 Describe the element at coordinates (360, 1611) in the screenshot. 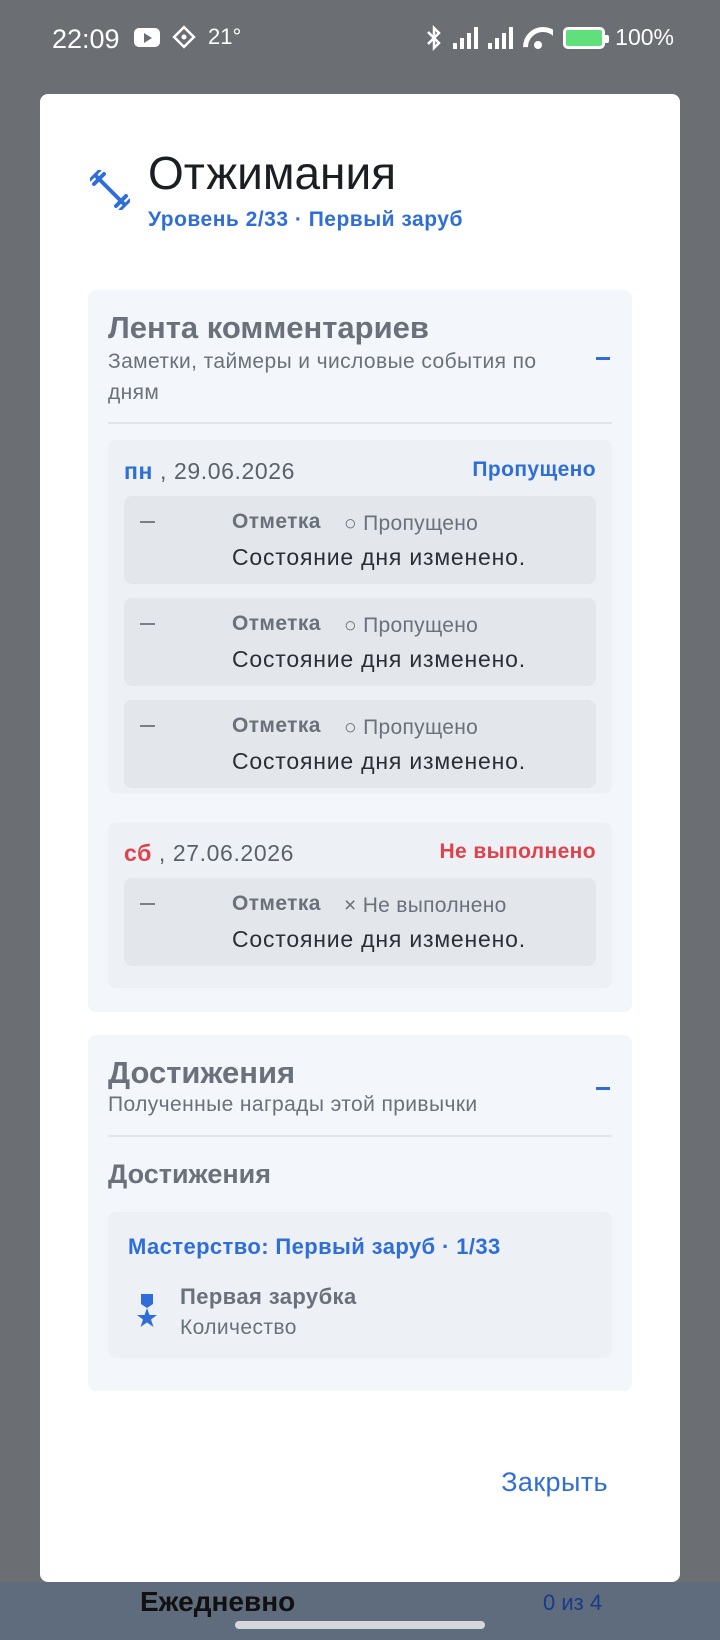

I see `background-bottom-bar` at that location.